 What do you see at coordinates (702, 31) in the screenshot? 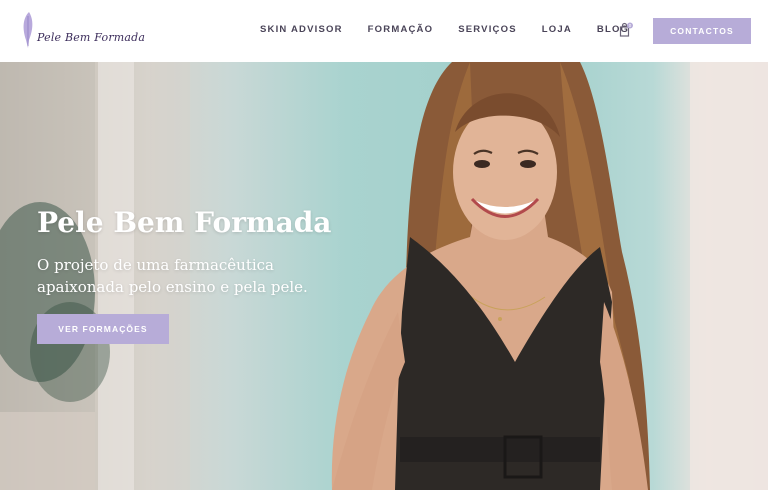
I see `contact-button: CONTACTOS` at bounding box center [702, 31].